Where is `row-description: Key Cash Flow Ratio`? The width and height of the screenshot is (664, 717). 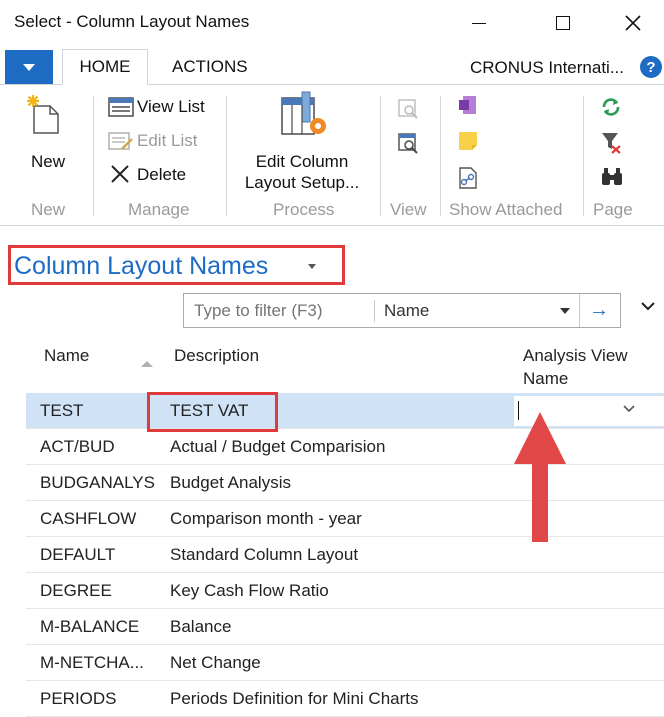
row-description: Key Cash Flow Ratio is located at coordinates (249, 590).